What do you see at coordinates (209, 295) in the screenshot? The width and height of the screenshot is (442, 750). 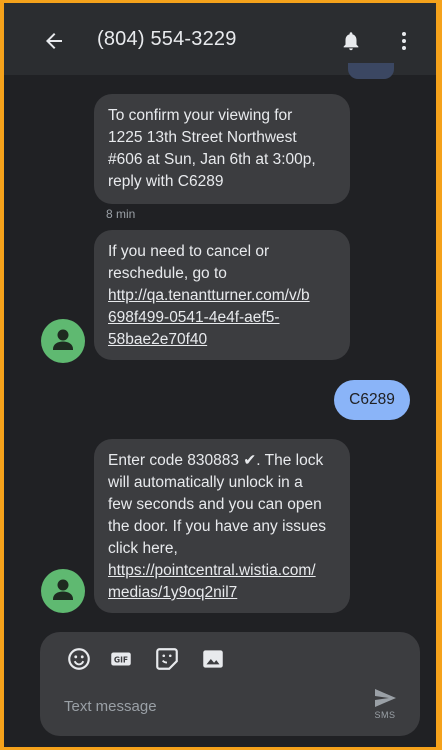 I see `link-line: http://qa.tenantturner.com/v/b` at bounding box center [209, 295].